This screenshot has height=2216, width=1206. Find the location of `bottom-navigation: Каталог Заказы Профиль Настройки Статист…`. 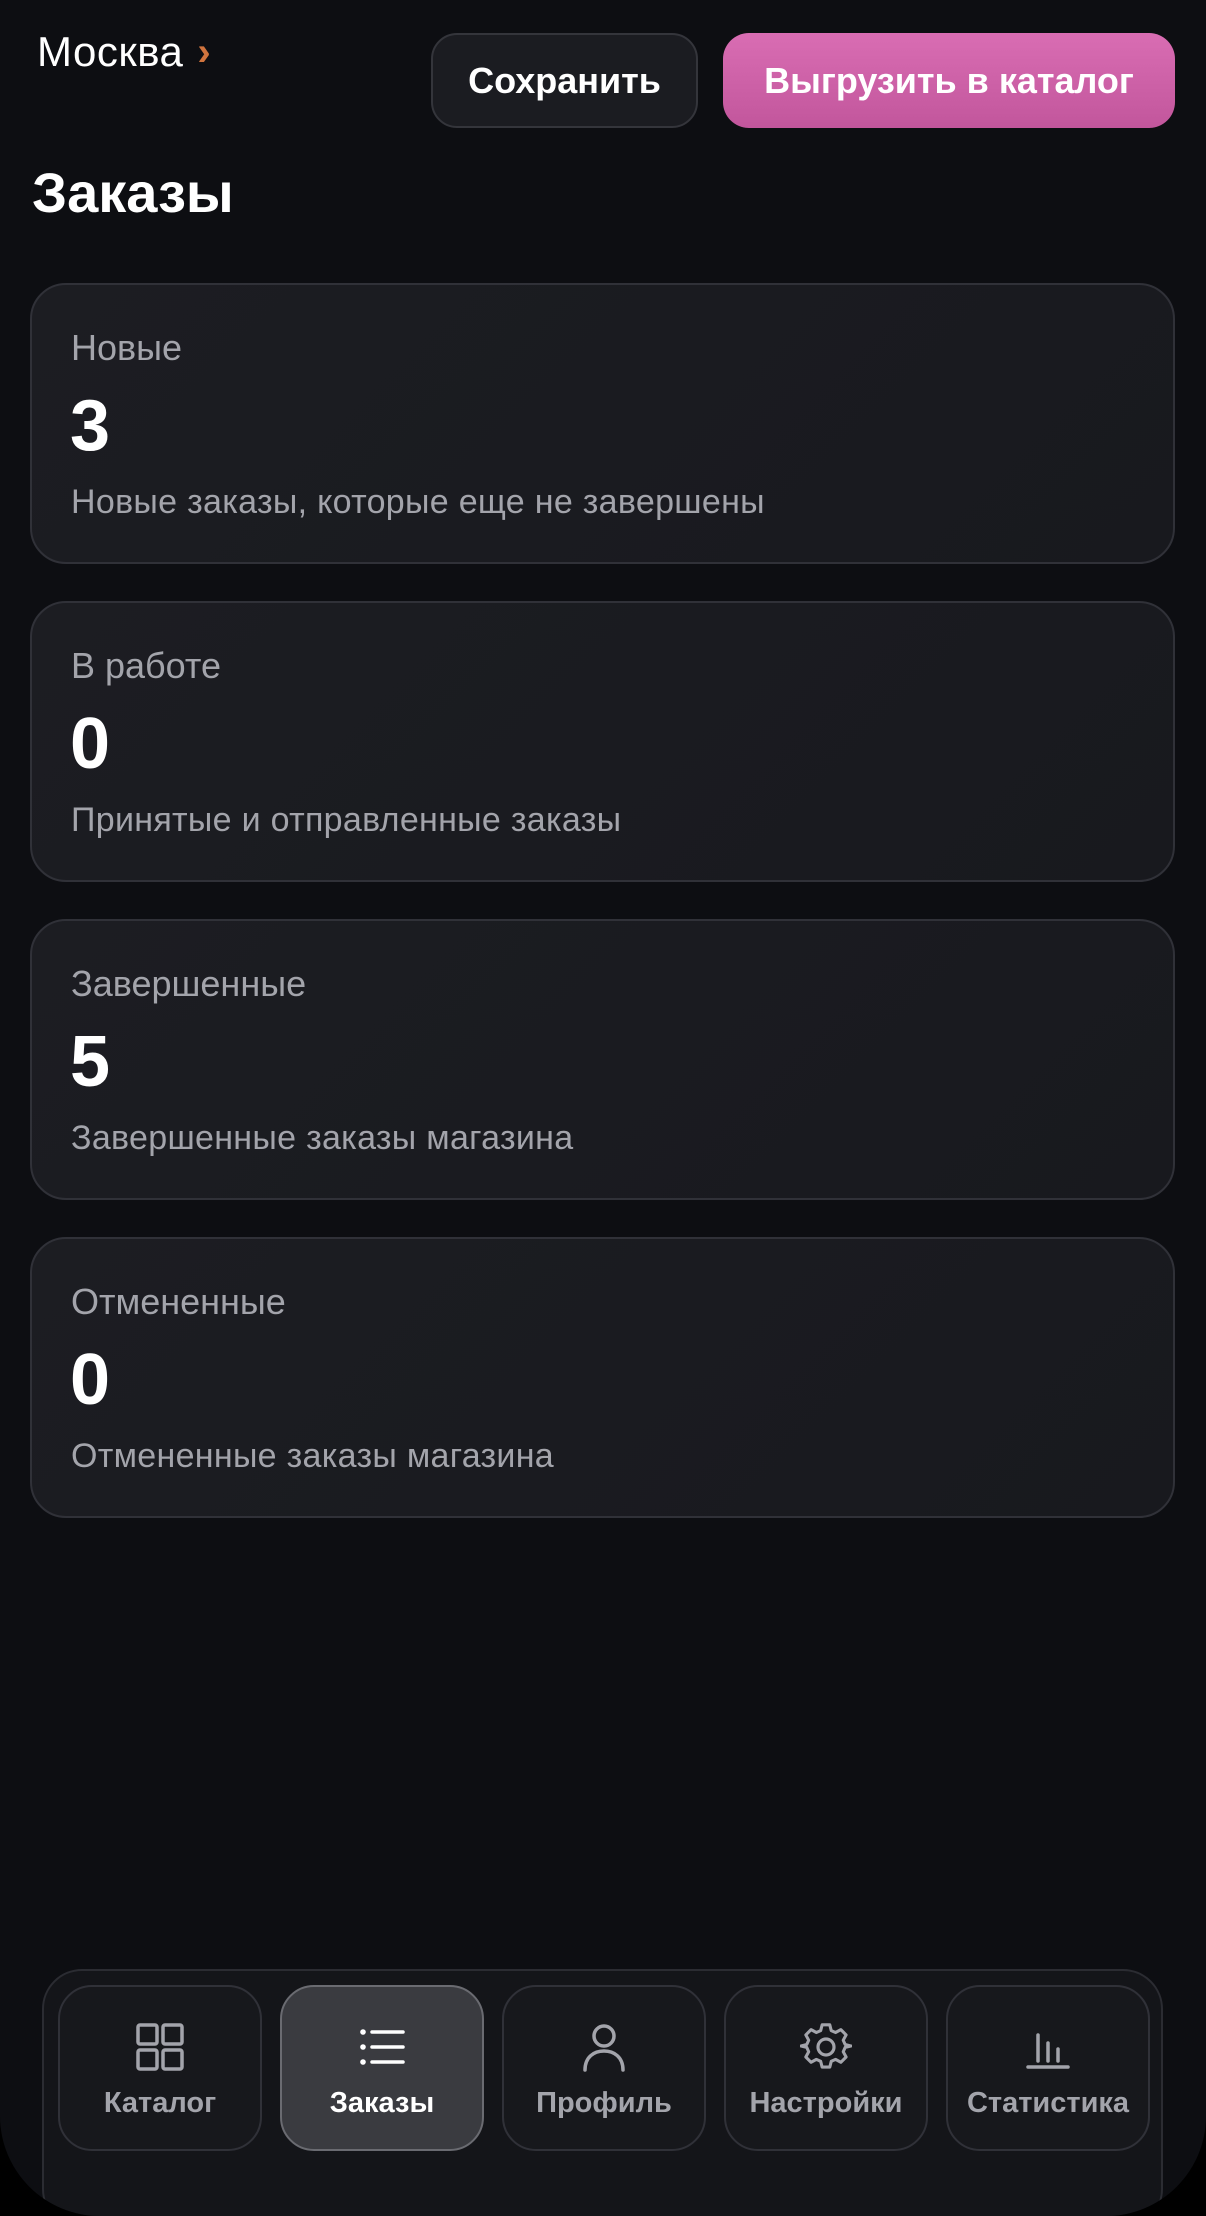

bottom-navigation: Каталог Заказы Профиль Настройки Статист… is located at coordinates (602, 2092).